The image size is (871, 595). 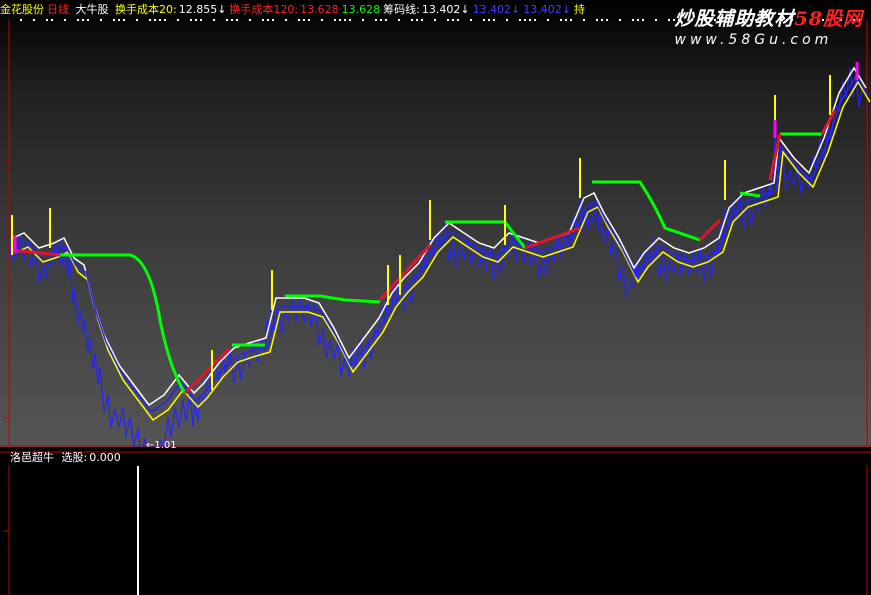 What do you see at coordinates (32, 457) in the screenshot?
I see `sub-indicator-name: 洛邑超牛` at bounding box center [32, 457].